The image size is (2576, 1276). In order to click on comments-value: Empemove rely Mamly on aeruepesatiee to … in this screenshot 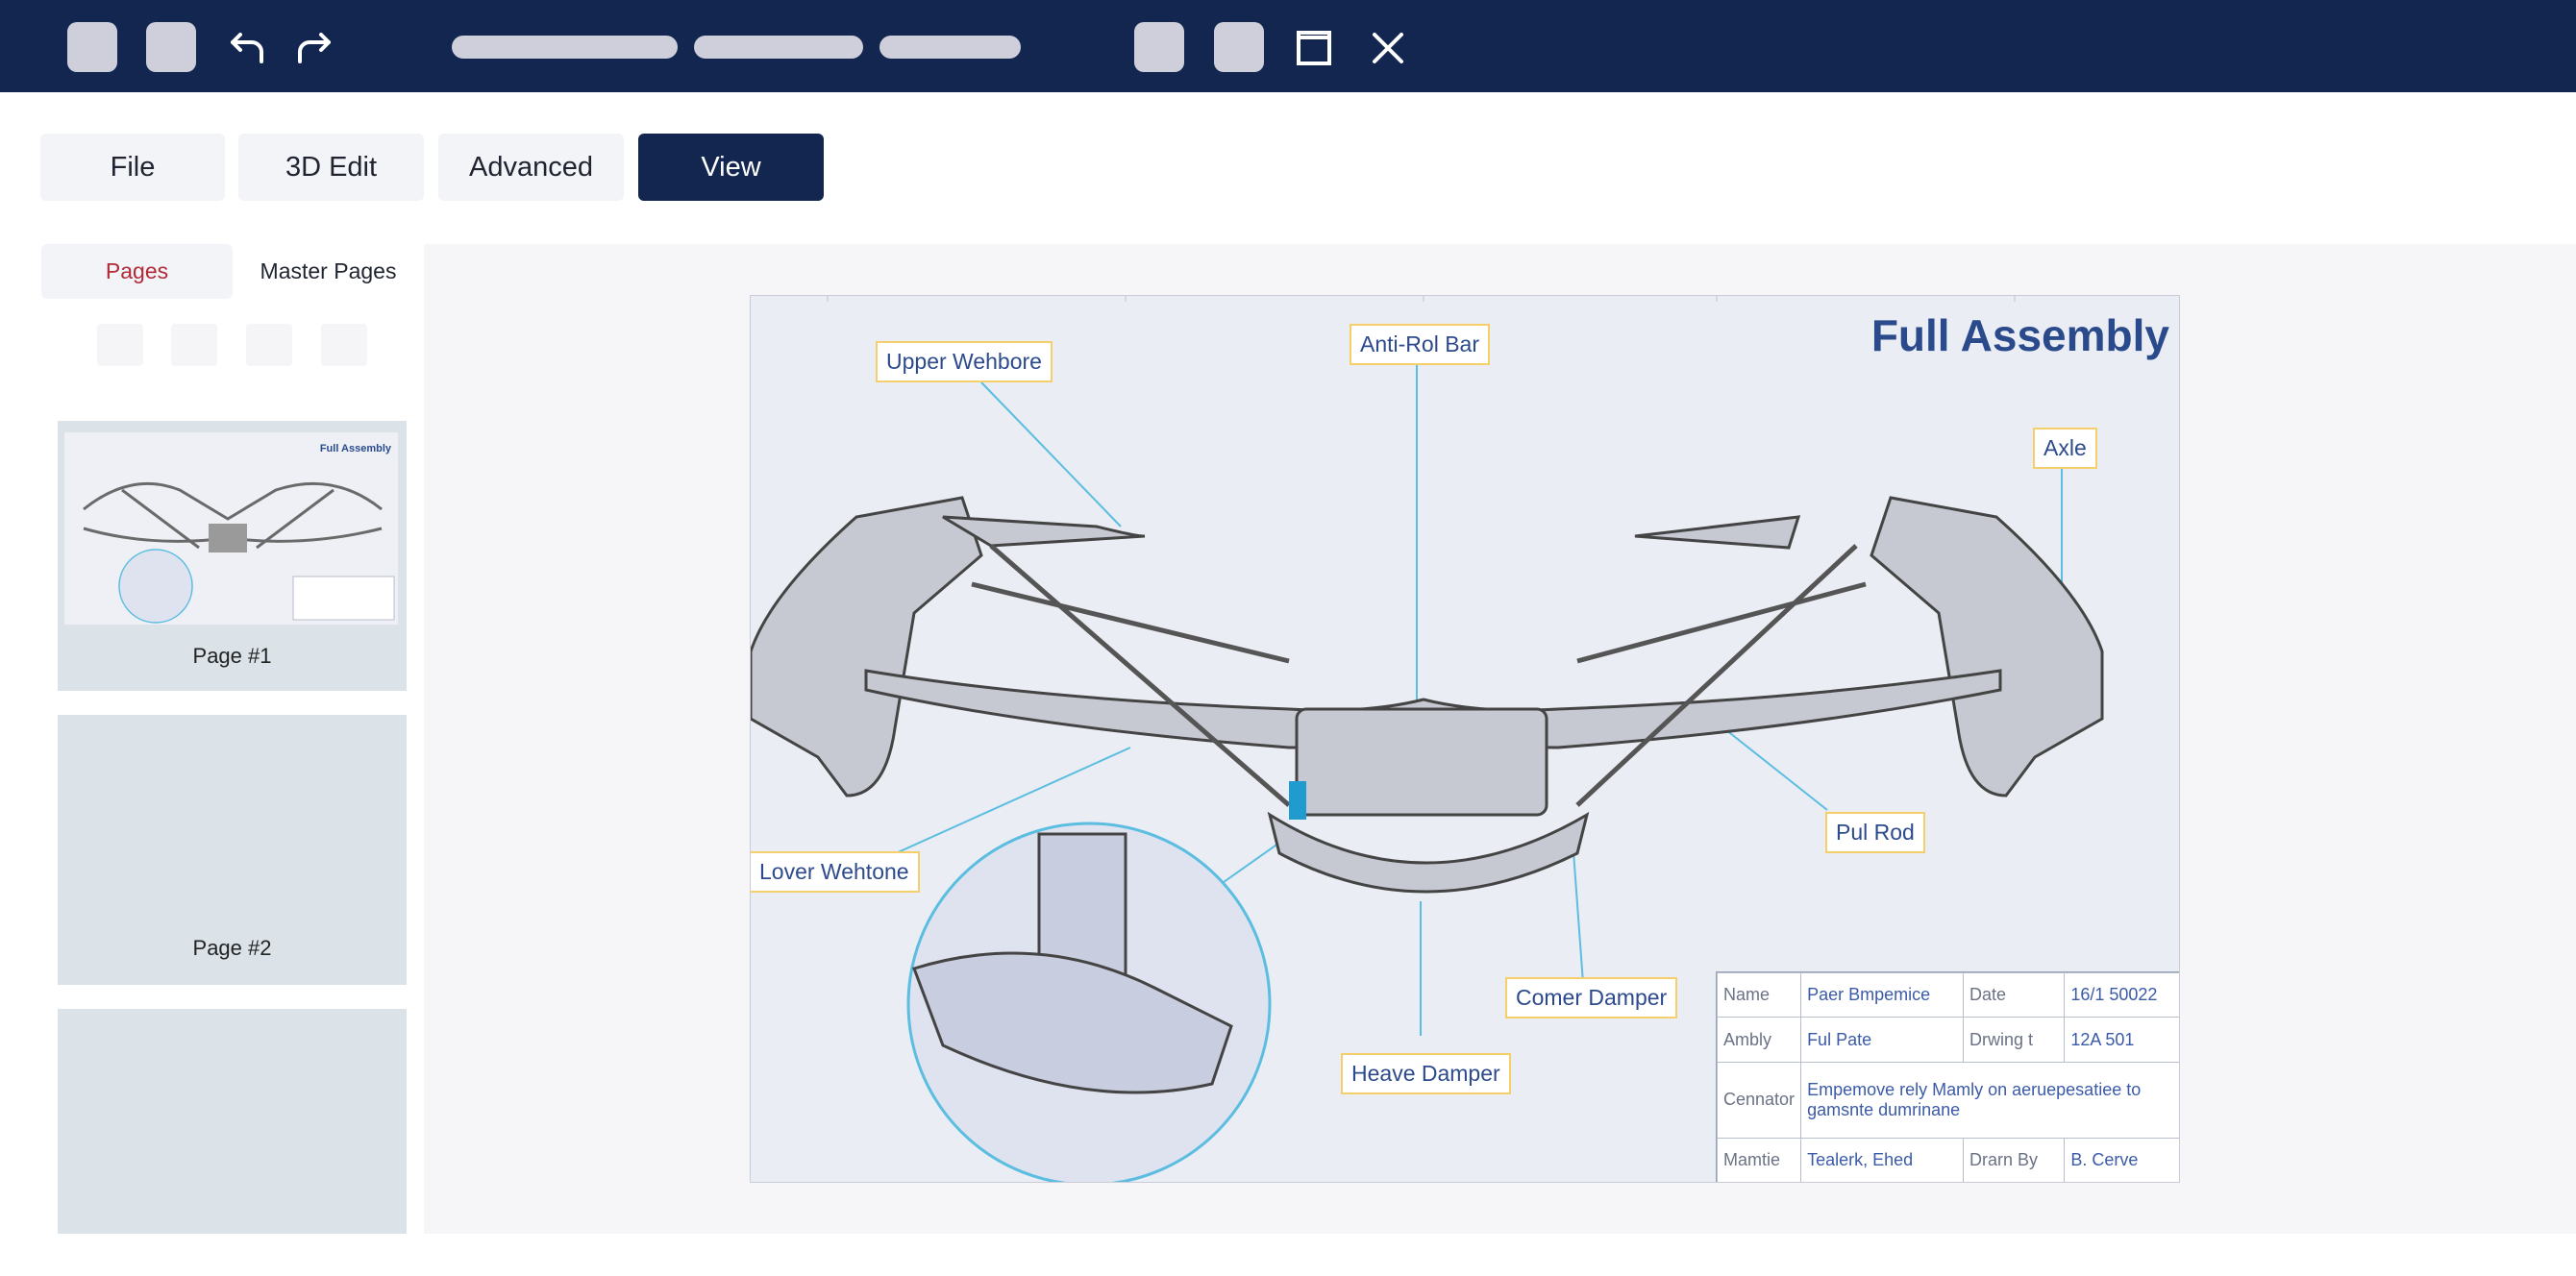, I will do `click(1989, 1100)`.